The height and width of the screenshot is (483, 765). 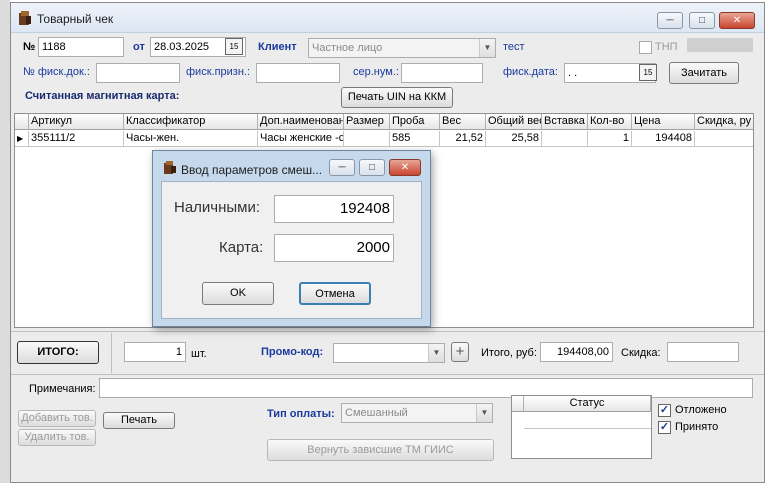 What do you see at coordinates (663, 122) in the screenshot?
I see `column-header: Цена` at bounding box center [663, 122].